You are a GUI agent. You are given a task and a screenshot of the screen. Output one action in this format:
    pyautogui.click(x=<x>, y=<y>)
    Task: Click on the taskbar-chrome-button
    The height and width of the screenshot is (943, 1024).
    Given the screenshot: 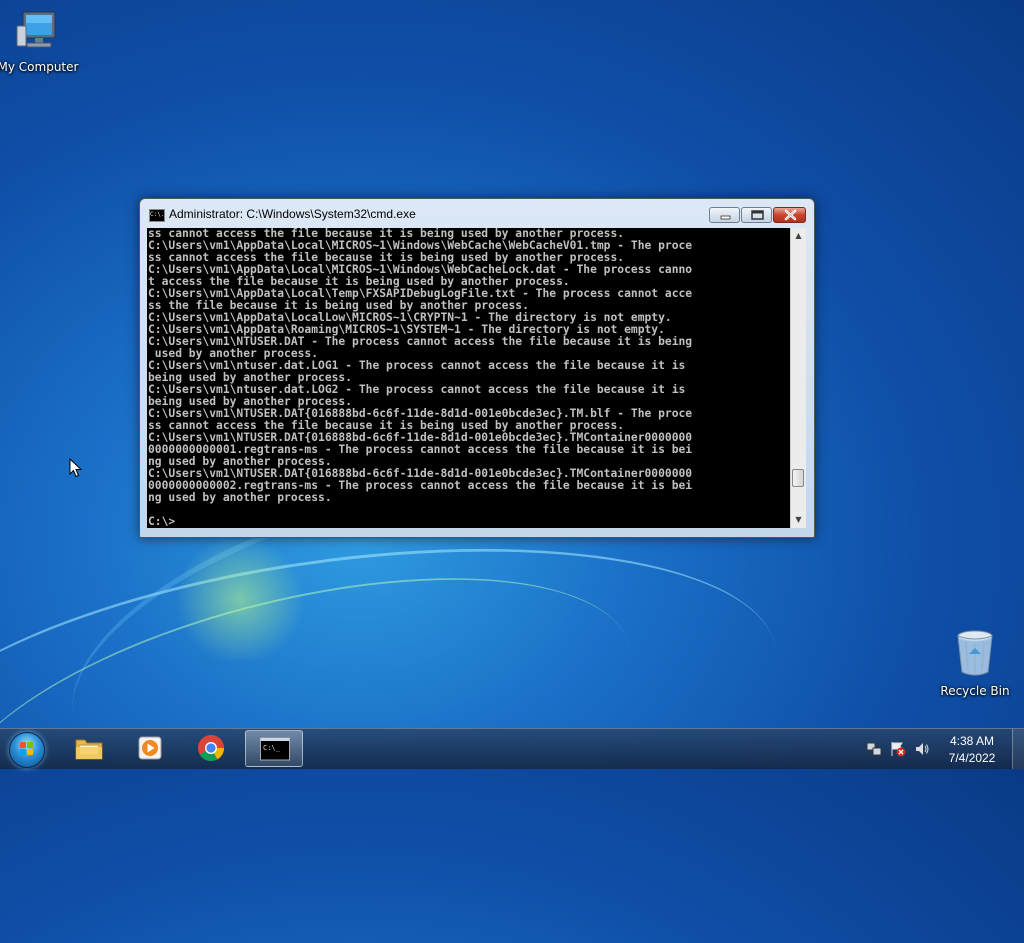 What is the action you would take?
    pyautogui.click(x=211, y=748)
    